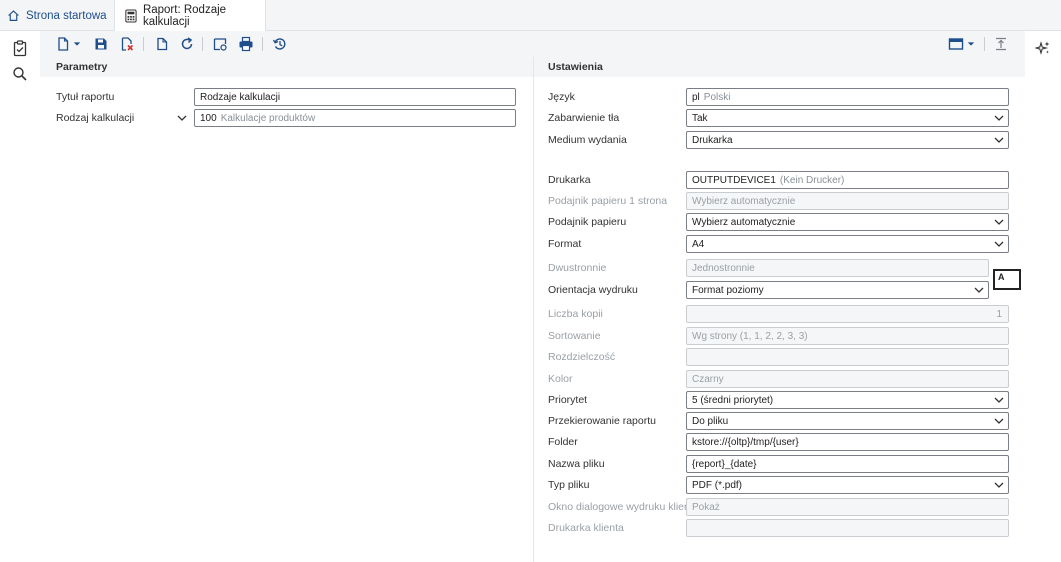  I want to click on history-icon, so click(280, 44).